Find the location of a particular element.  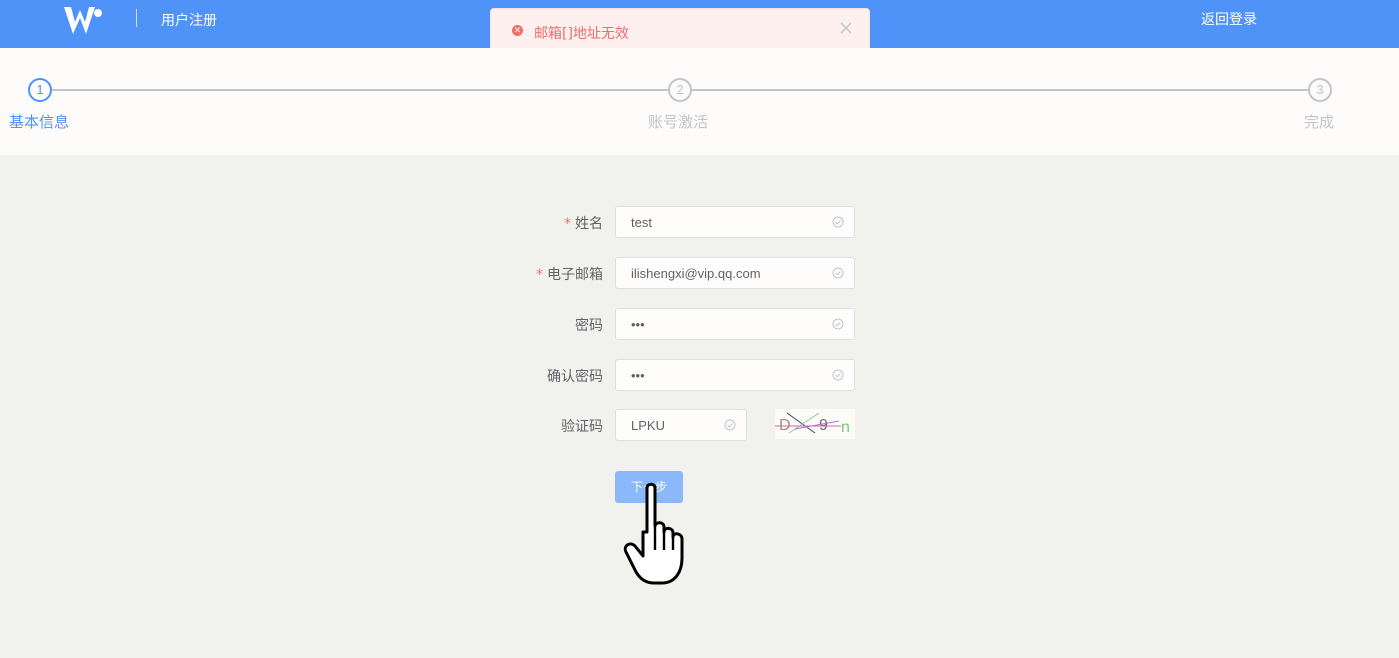

step-label: 账号激活 is located at coordinates (678, 122).